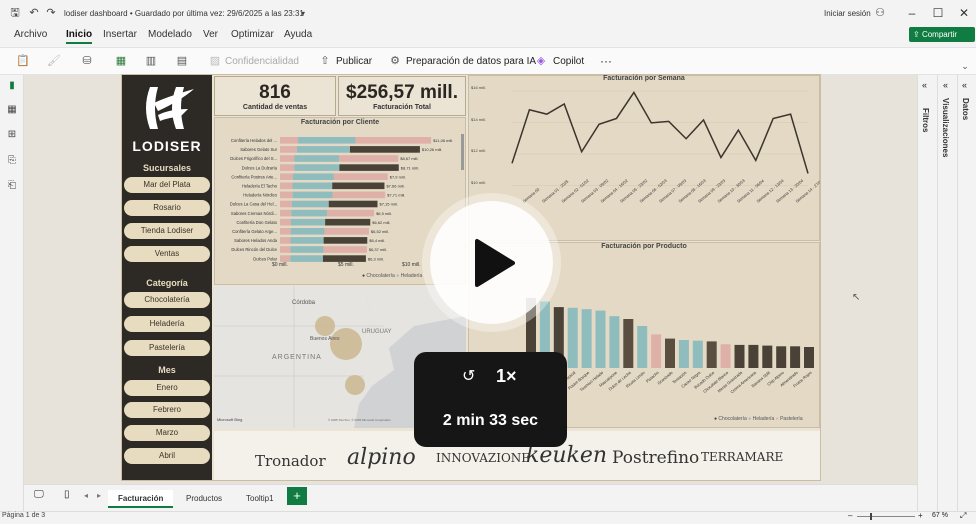  I want to click on replay-speed-icon: ↺, so click(468, 376).